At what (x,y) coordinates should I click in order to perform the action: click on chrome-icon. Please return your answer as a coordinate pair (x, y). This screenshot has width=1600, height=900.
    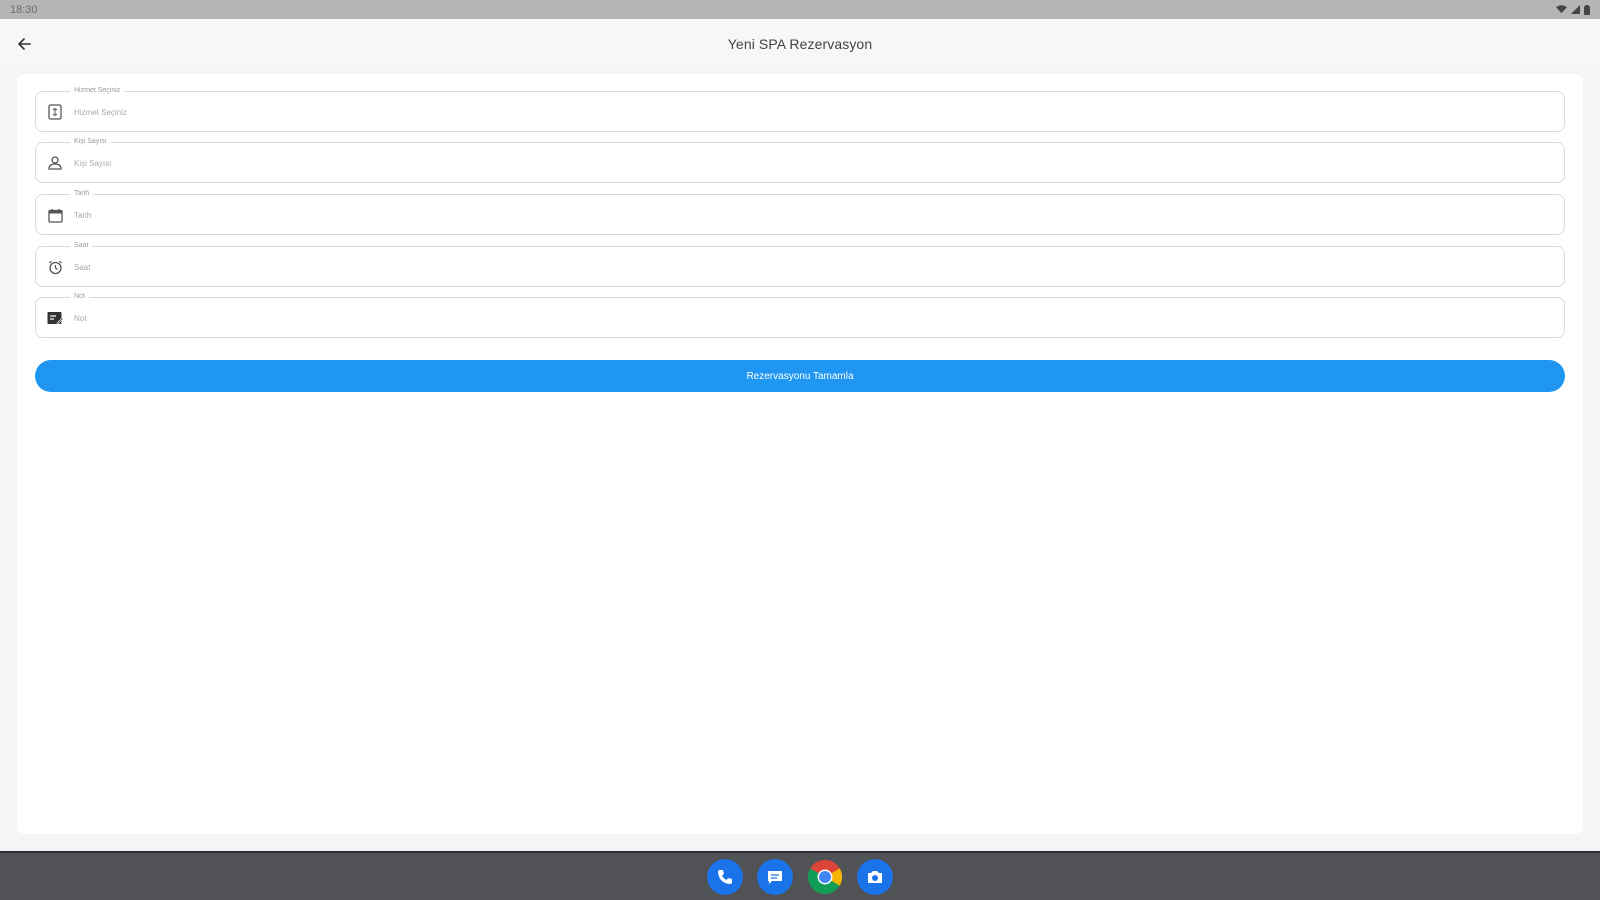
    Looking at the image, I should click on (825, 877).